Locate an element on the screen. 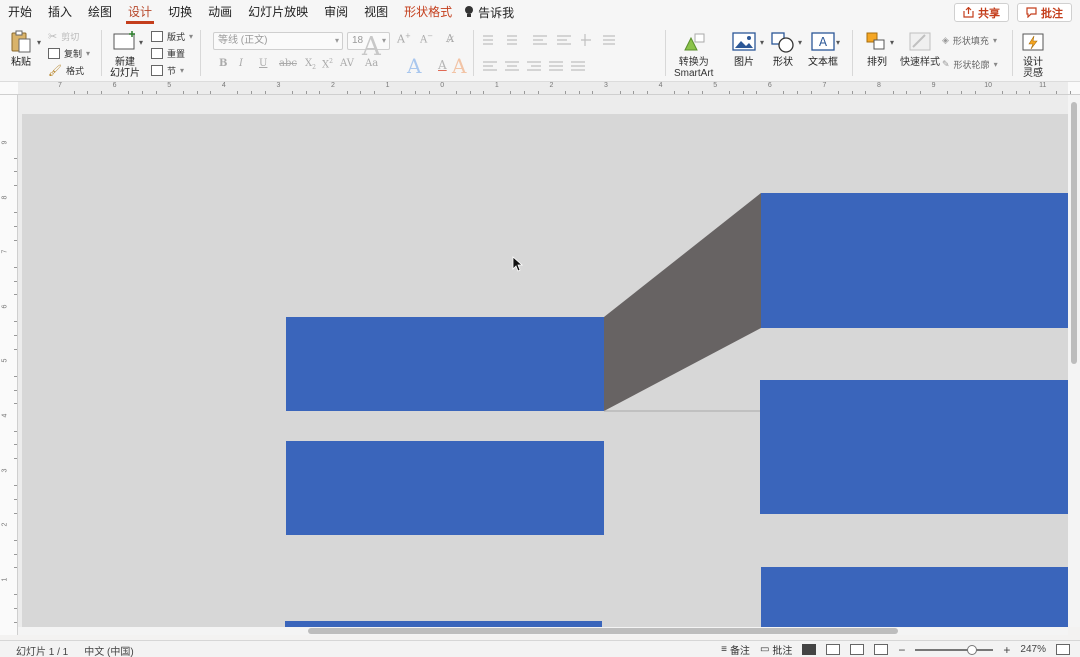 This screenshot has height=657, width=1080. fit-to-window-icon is located at coordinates (1063, 649).